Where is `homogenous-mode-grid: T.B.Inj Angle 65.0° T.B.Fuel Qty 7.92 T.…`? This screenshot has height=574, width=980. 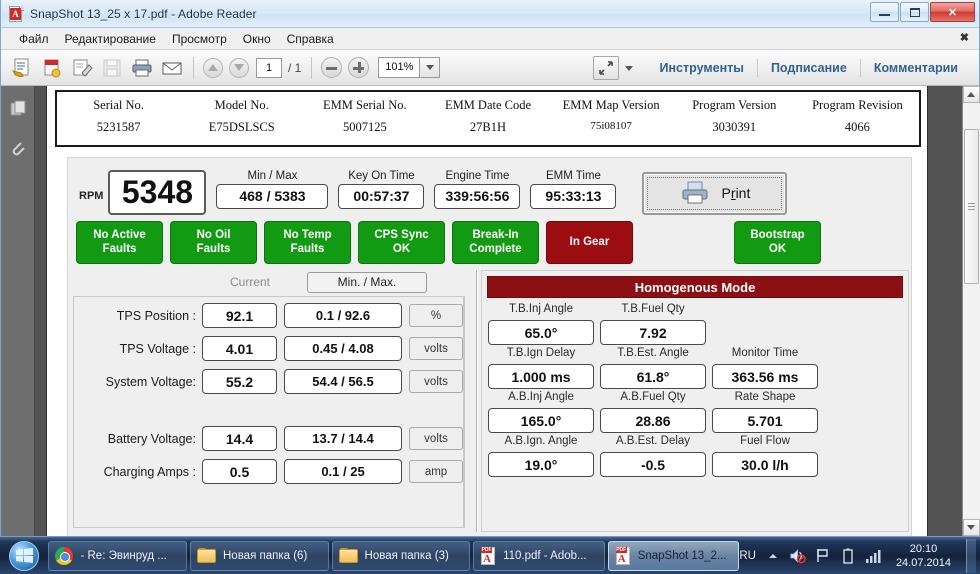
homogenous-mode-grid: T.B.Inj Angle 65.0° T.B.Fuel Qty 7.92 T.… is located at coordinates (695, 387).